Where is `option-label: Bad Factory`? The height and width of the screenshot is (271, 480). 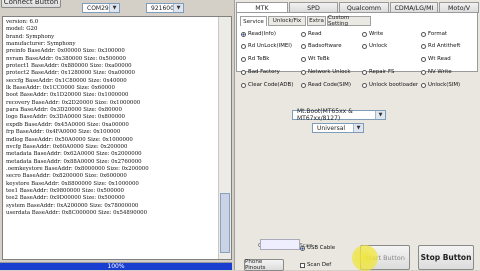
option-label: Bad Factory is located at coordinates (264, 72).